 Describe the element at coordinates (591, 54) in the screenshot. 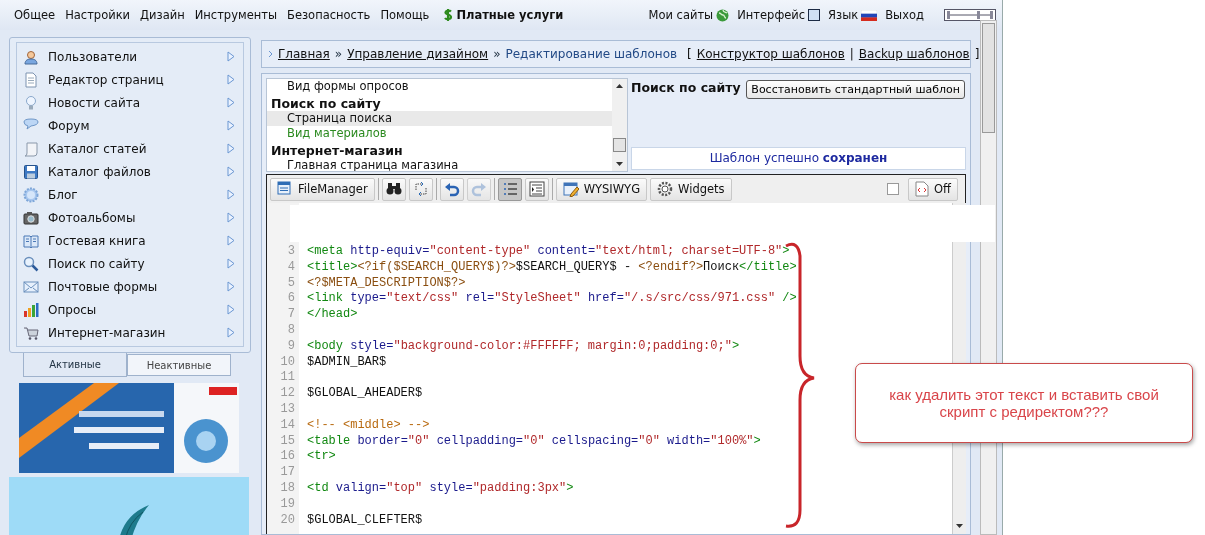

I see `breadcrumb-current: Редактирование шаблонов` at that location.